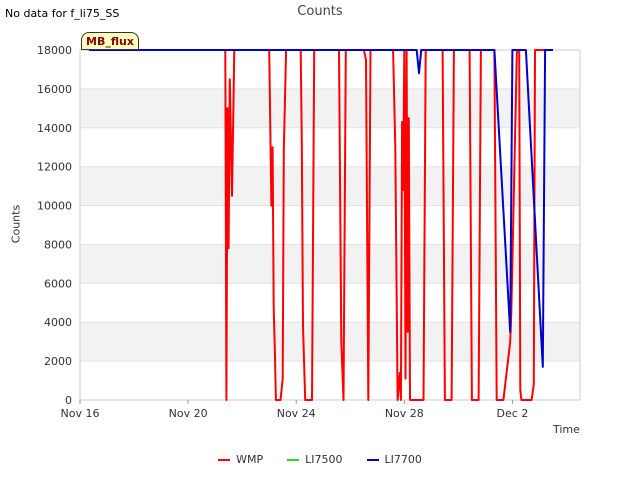 This screenshot has height=480, width=640. I want to click on y-tick-label: 8000, so click(58, 244).